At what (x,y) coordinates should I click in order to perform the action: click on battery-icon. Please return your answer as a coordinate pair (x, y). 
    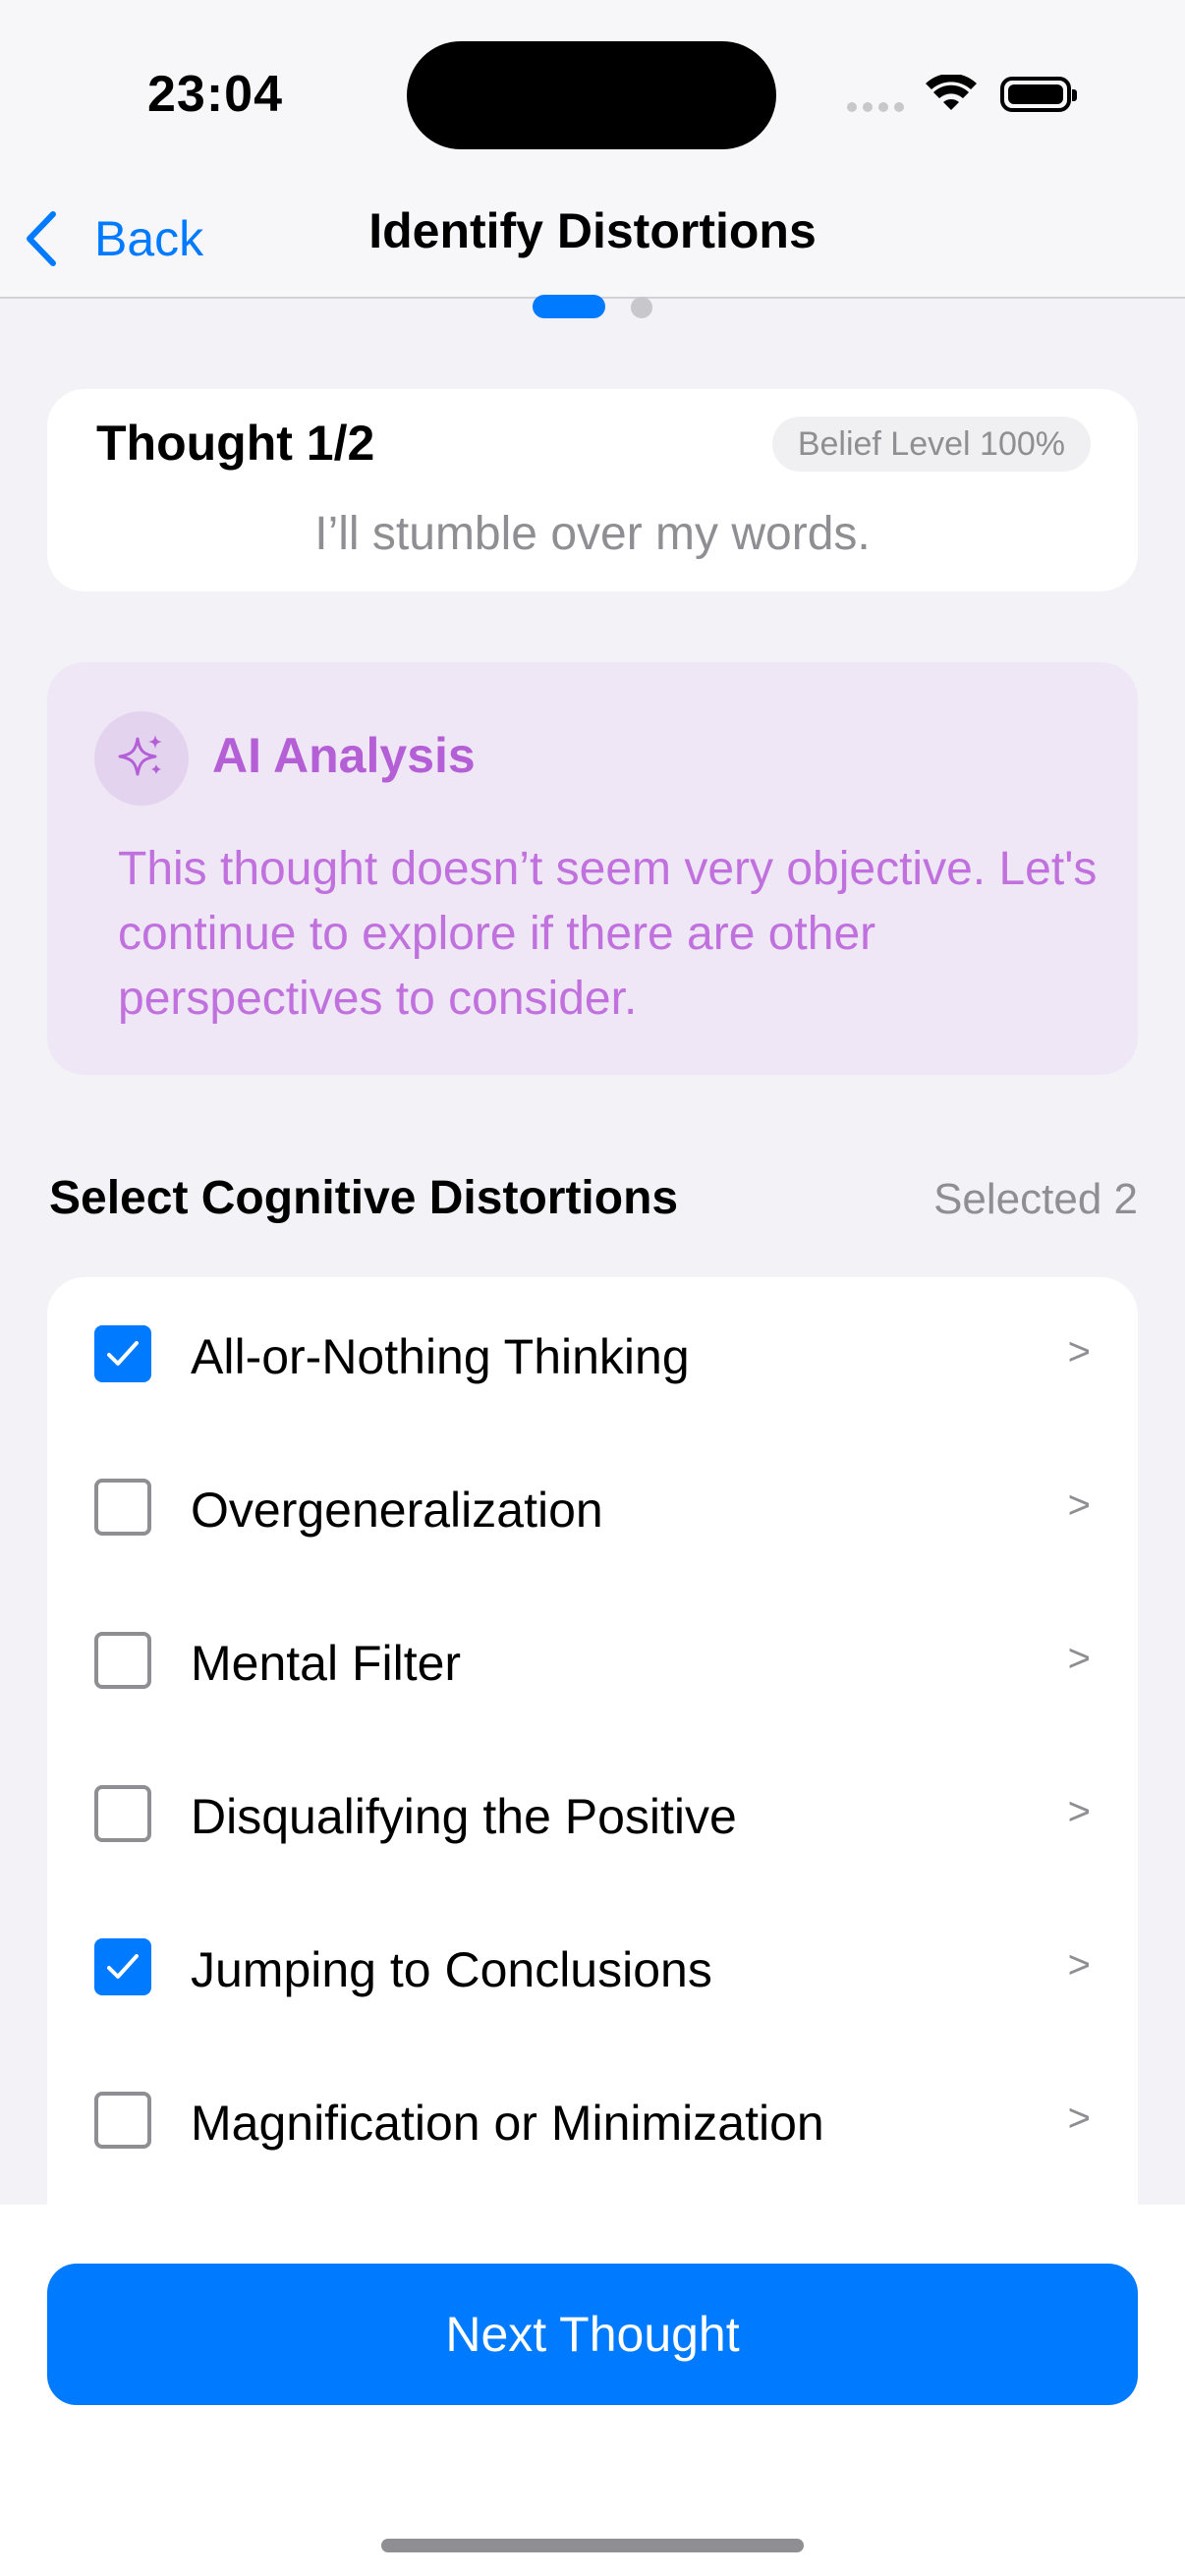
    Looking at the image, I should click on (1038, 94).